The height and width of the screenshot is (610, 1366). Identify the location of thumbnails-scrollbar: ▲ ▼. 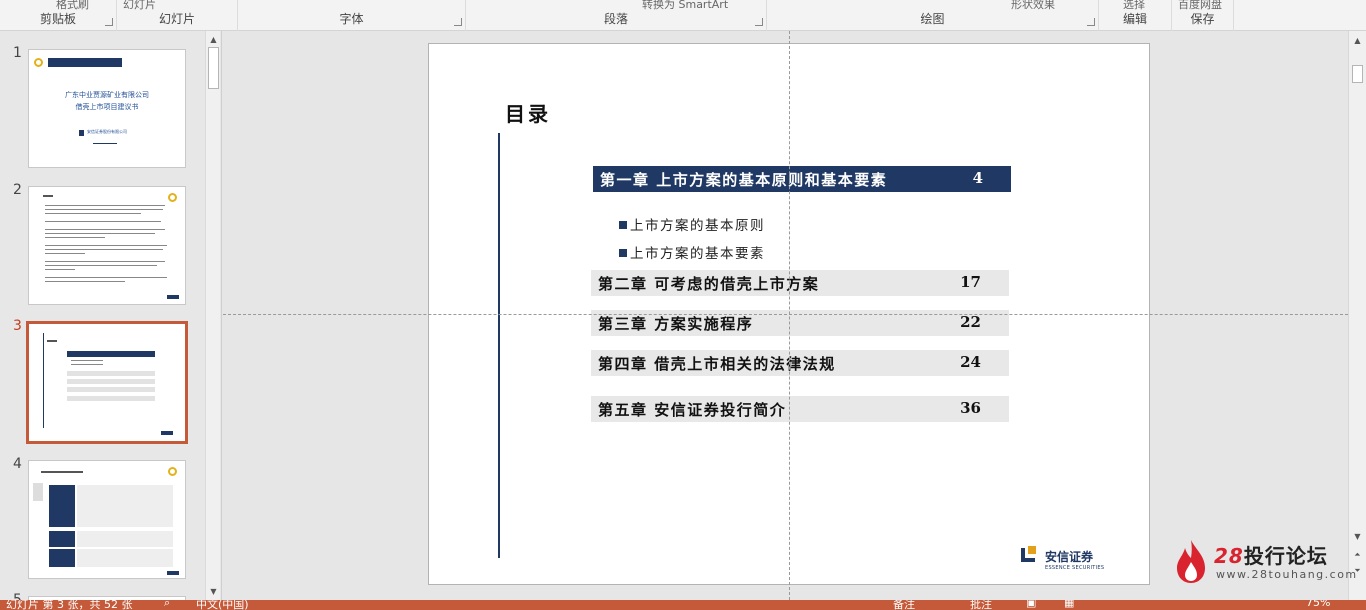
(212, 315).